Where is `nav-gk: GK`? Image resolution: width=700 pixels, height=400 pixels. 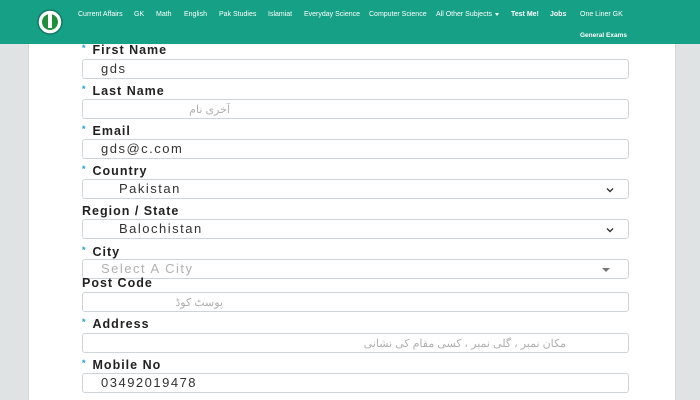
nav-gk: GK is located at coordinates (139, 14).